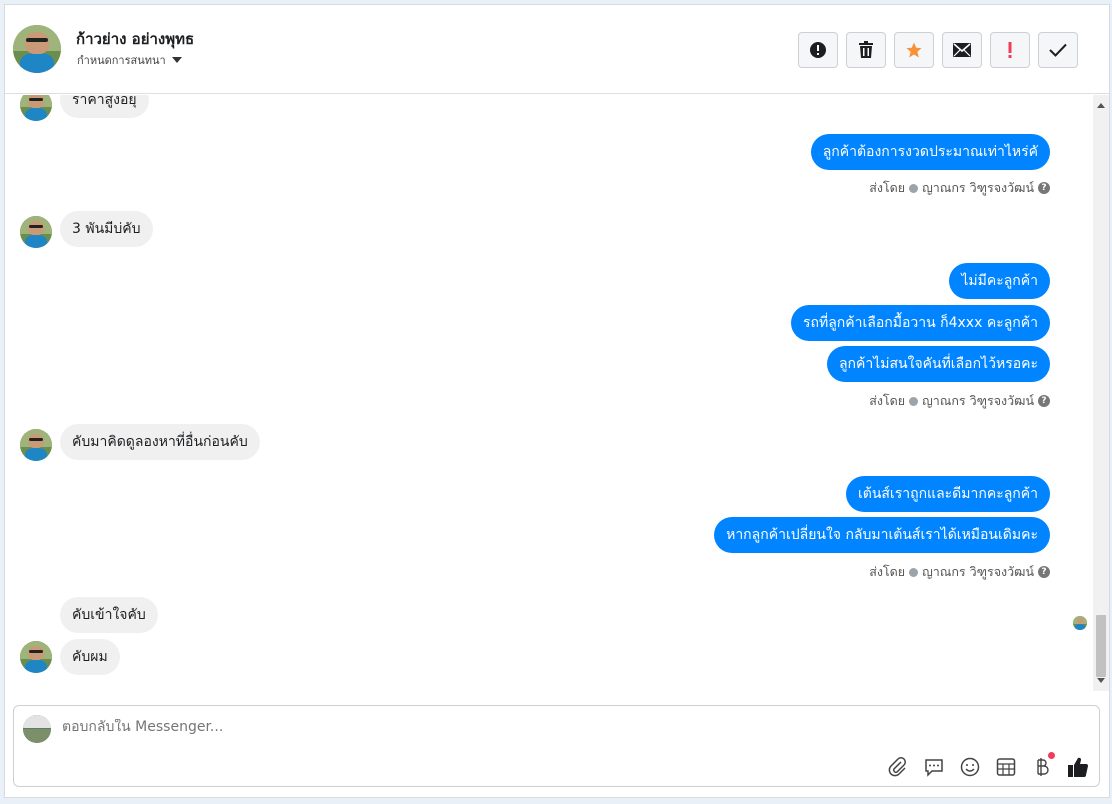  I want to click on star-icon, so click(914, 50).